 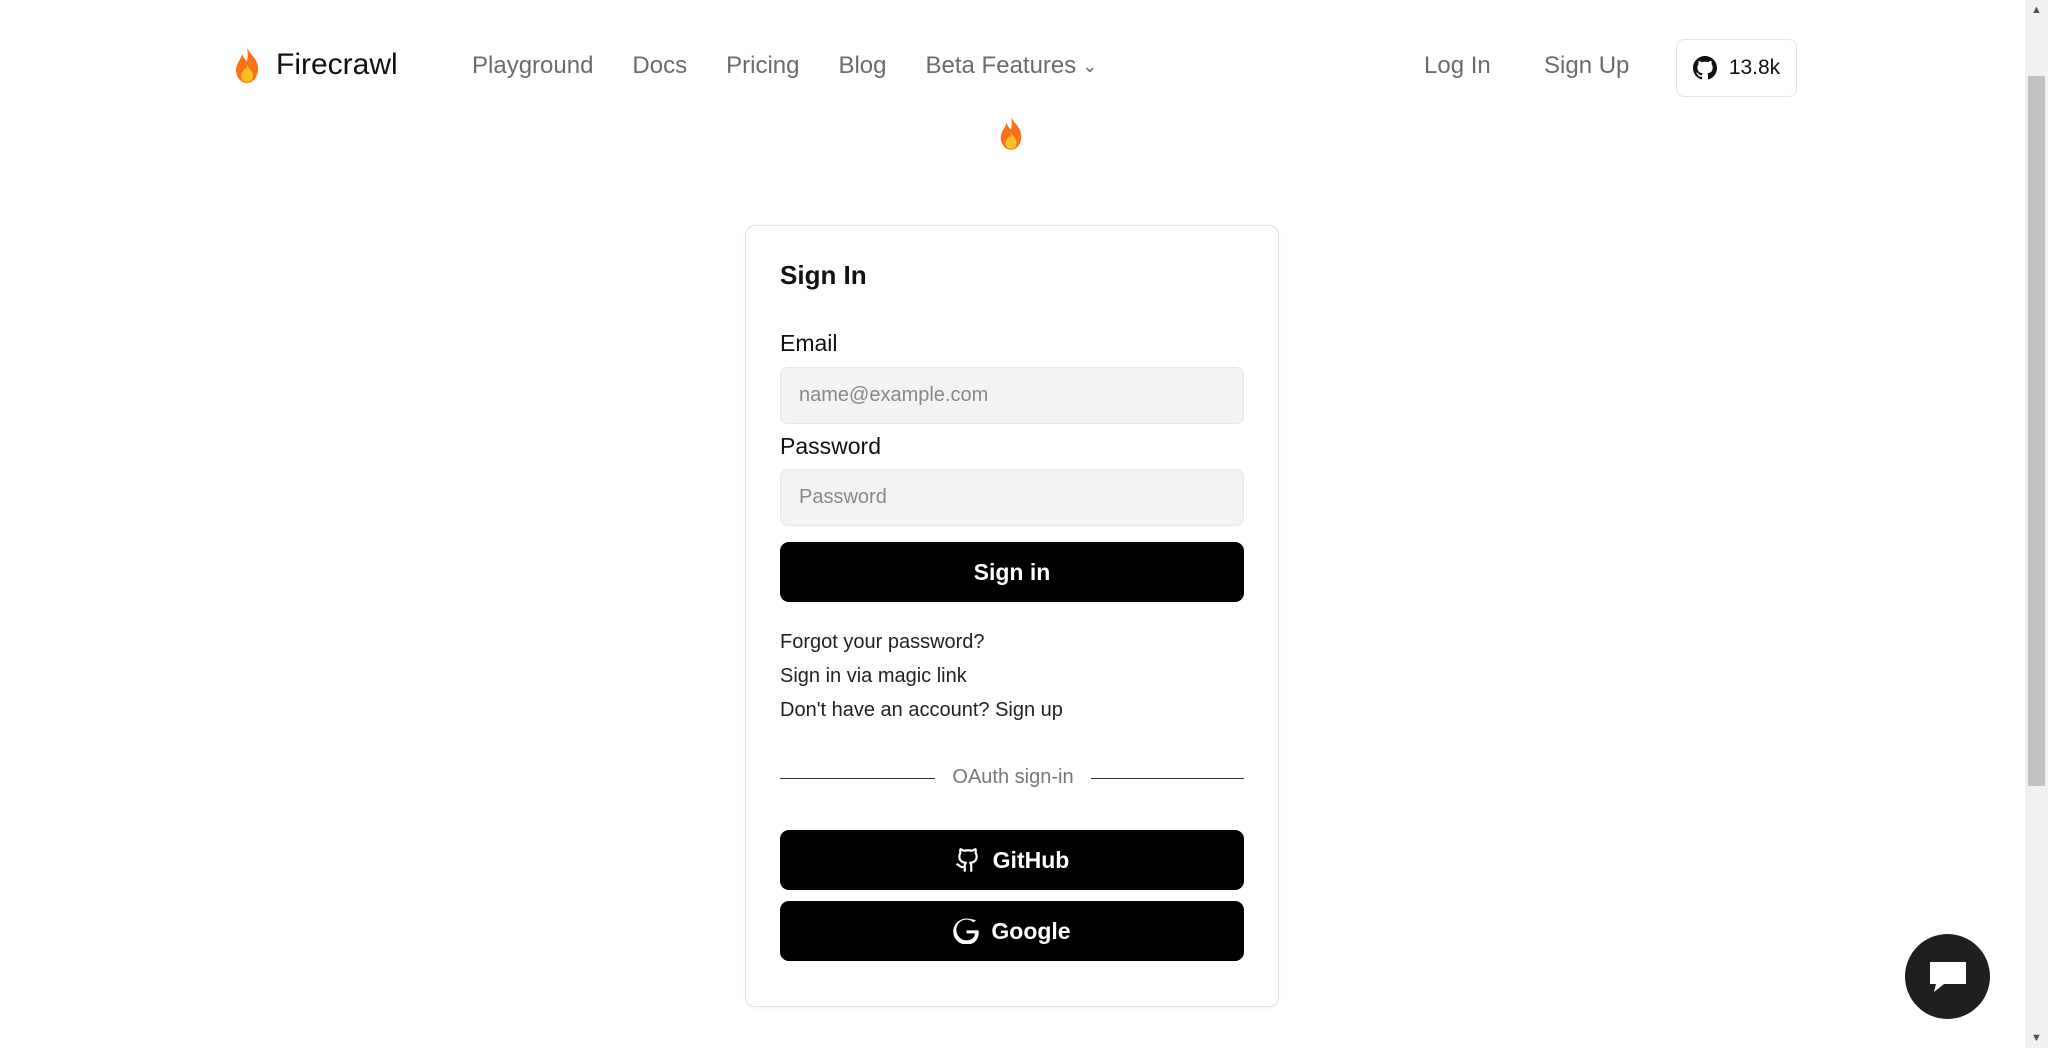 What do you see at coordinates (862, 66) in the screenshot?
I see `nav-blog: Blog` at bounding box center [862, 66].